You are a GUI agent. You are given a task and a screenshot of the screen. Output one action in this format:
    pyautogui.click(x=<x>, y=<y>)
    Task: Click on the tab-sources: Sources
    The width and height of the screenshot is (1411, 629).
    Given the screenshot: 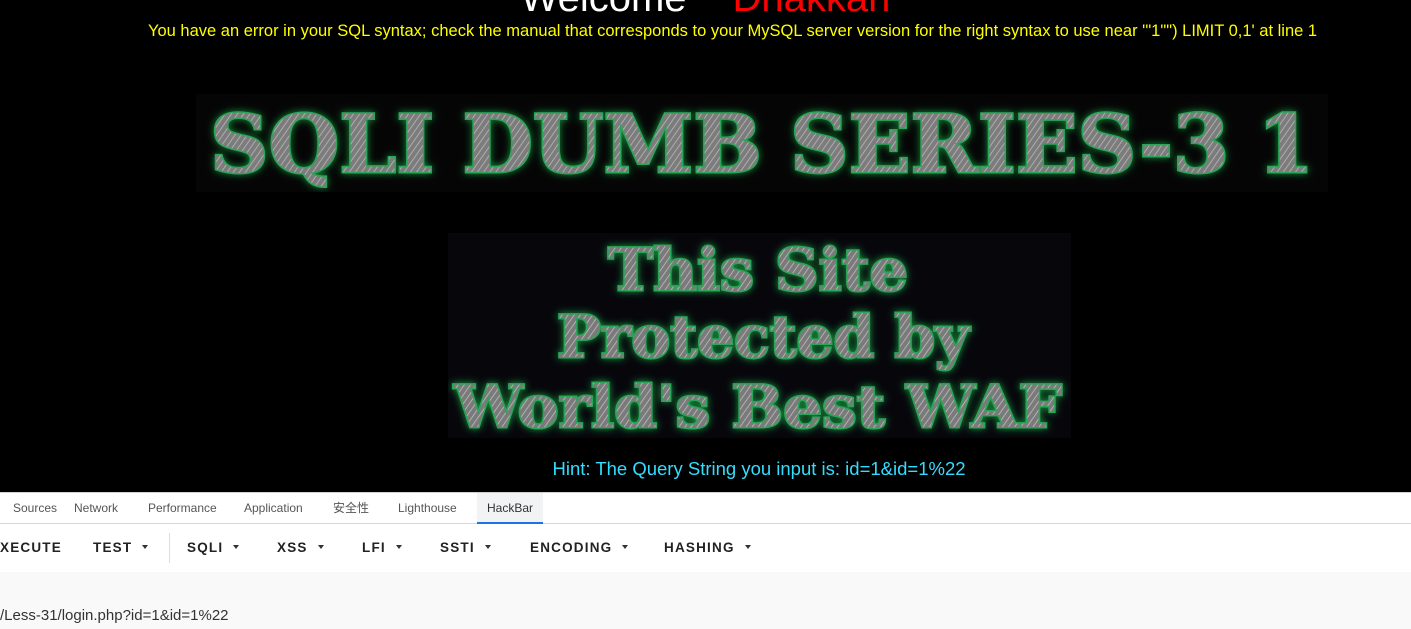 What is the action you would take?
    pyautogui.click(x=35, y=508)
    